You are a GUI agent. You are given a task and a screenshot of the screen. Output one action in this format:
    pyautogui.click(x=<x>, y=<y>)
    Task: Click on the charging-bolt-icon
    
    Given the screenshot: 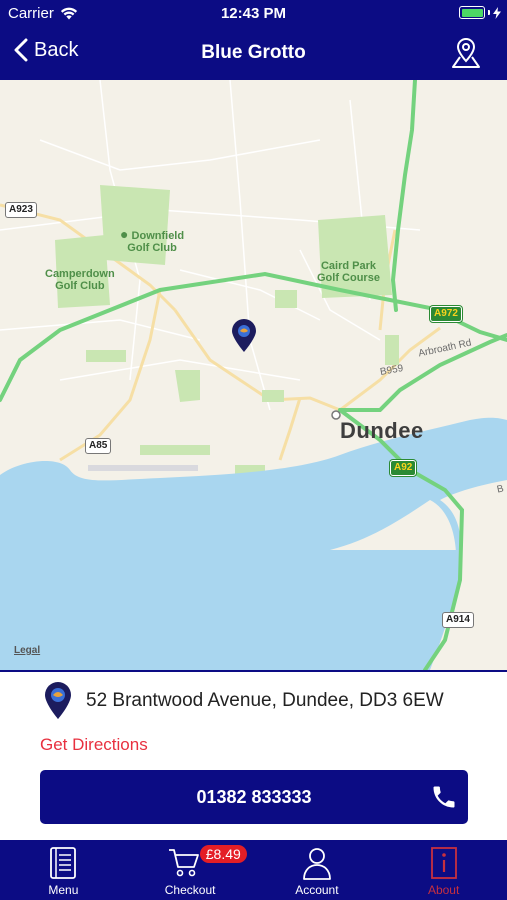 What is the action you would take?
    pyautogui.click(x=497, y=12)
    